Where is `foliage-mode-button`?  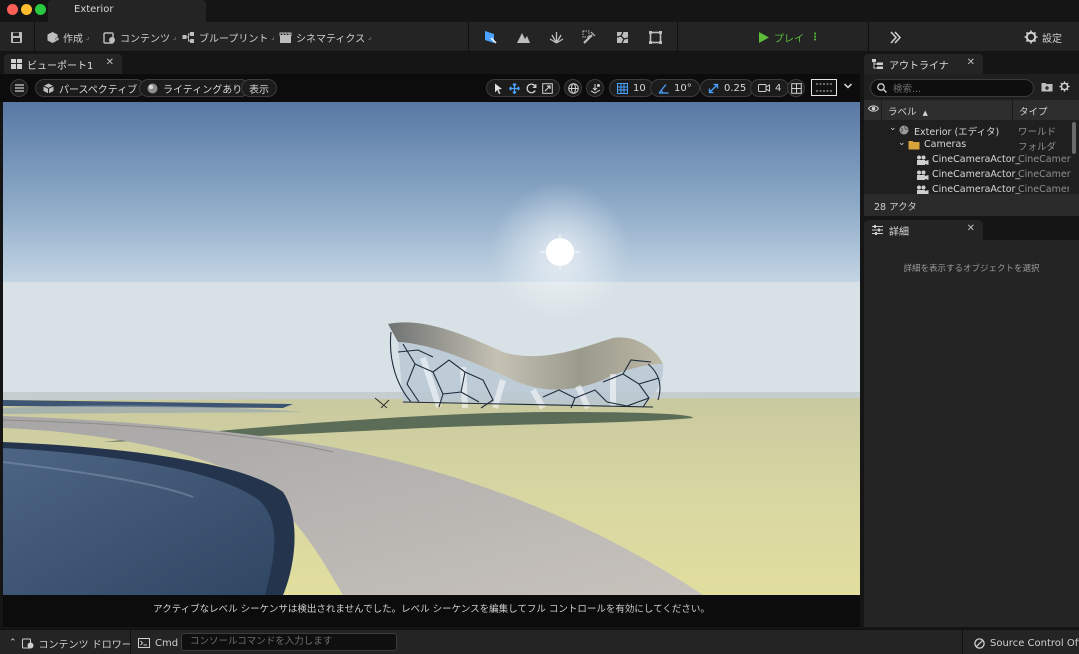 foliage-mode-button is located at coordinates (556, 37).